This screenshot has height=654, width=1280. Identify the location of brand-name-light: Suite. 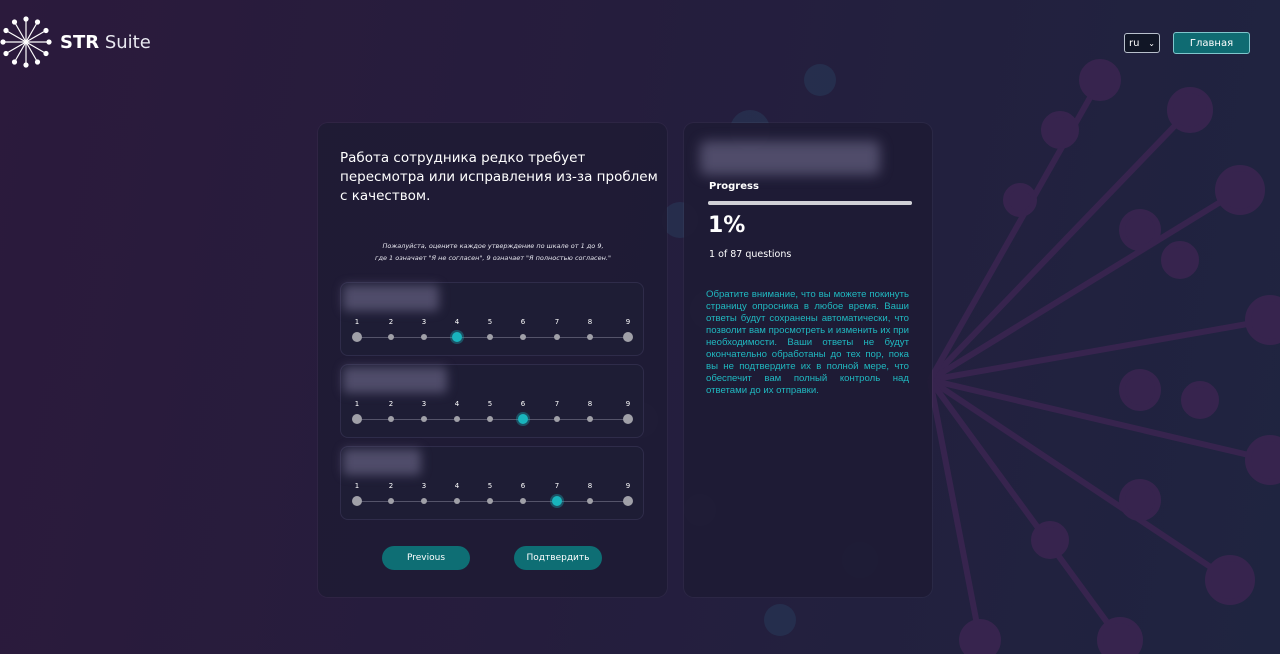
(127, 42).